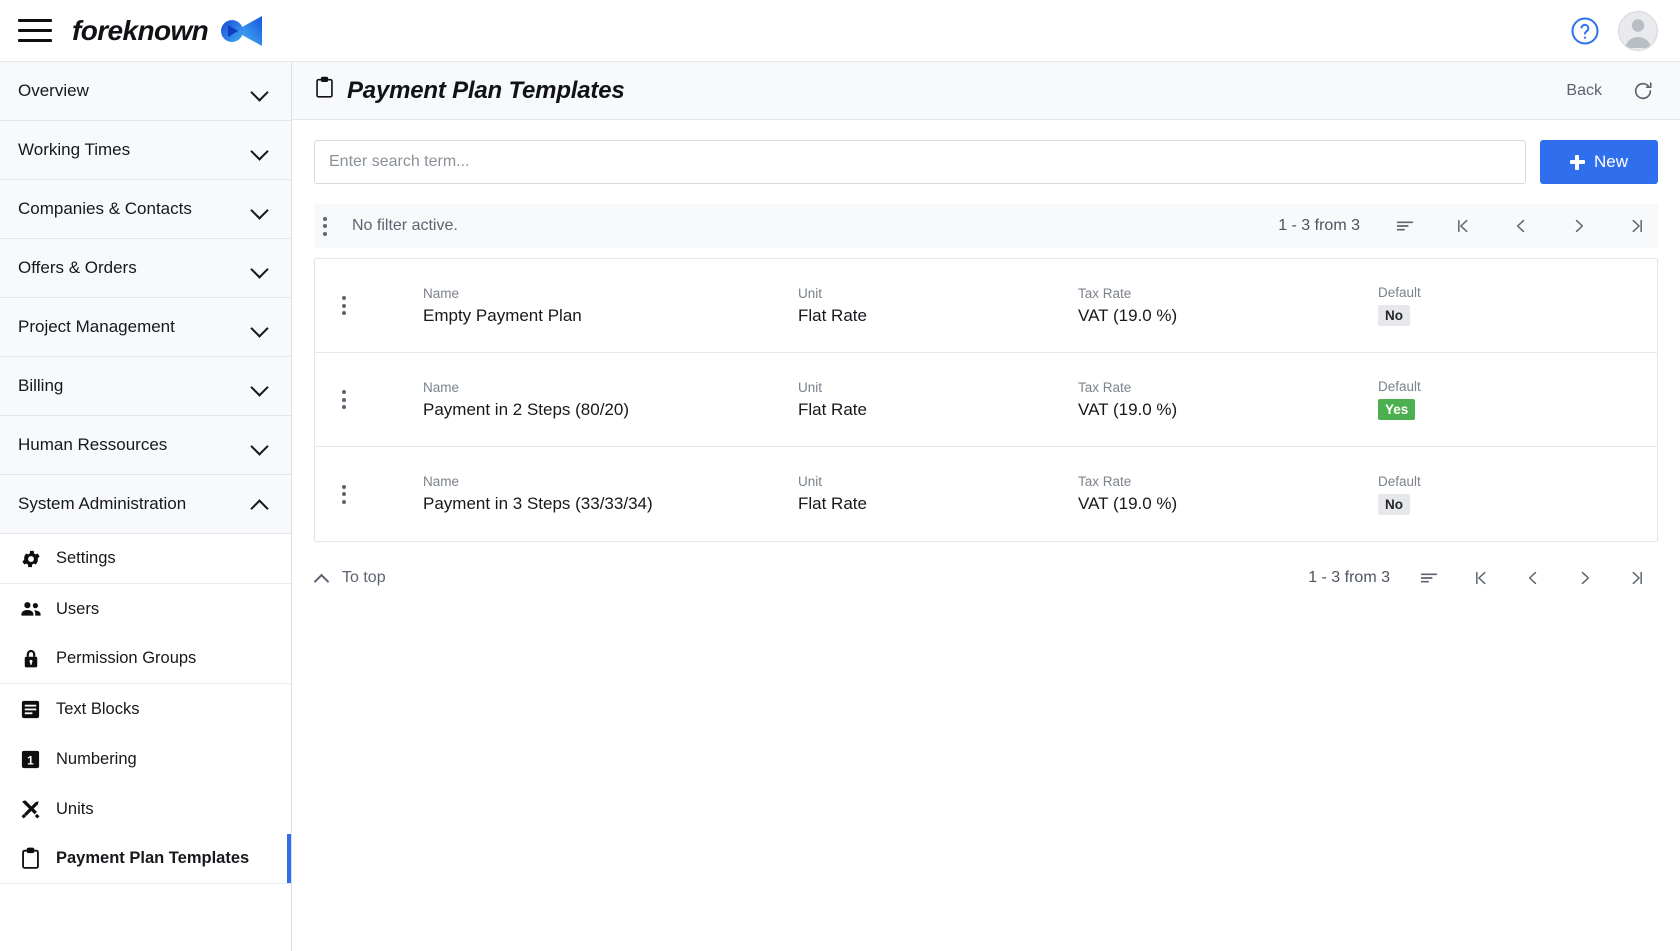 This screenshot has width=1680, height=951. Describe the element at coordinates (1397, 409) in the screenshot. I see `status-badge: Yes` at that location.